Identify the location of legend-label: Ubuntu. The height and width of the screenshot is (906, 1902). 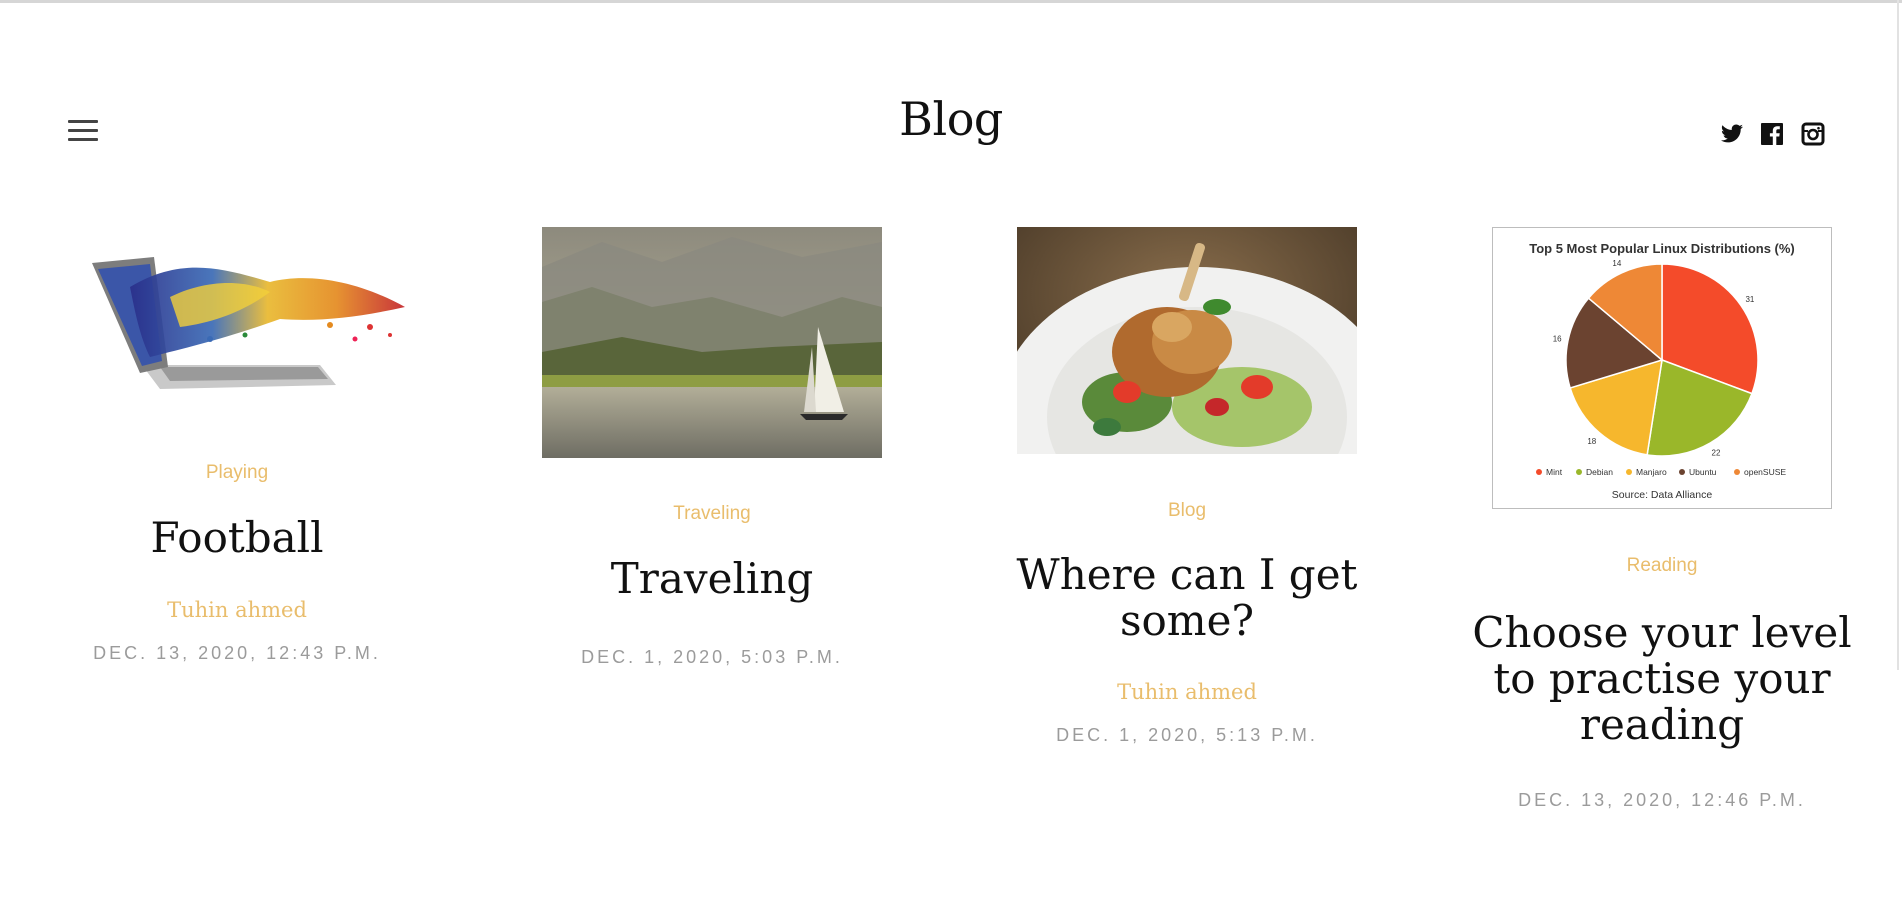
(1703, 472).